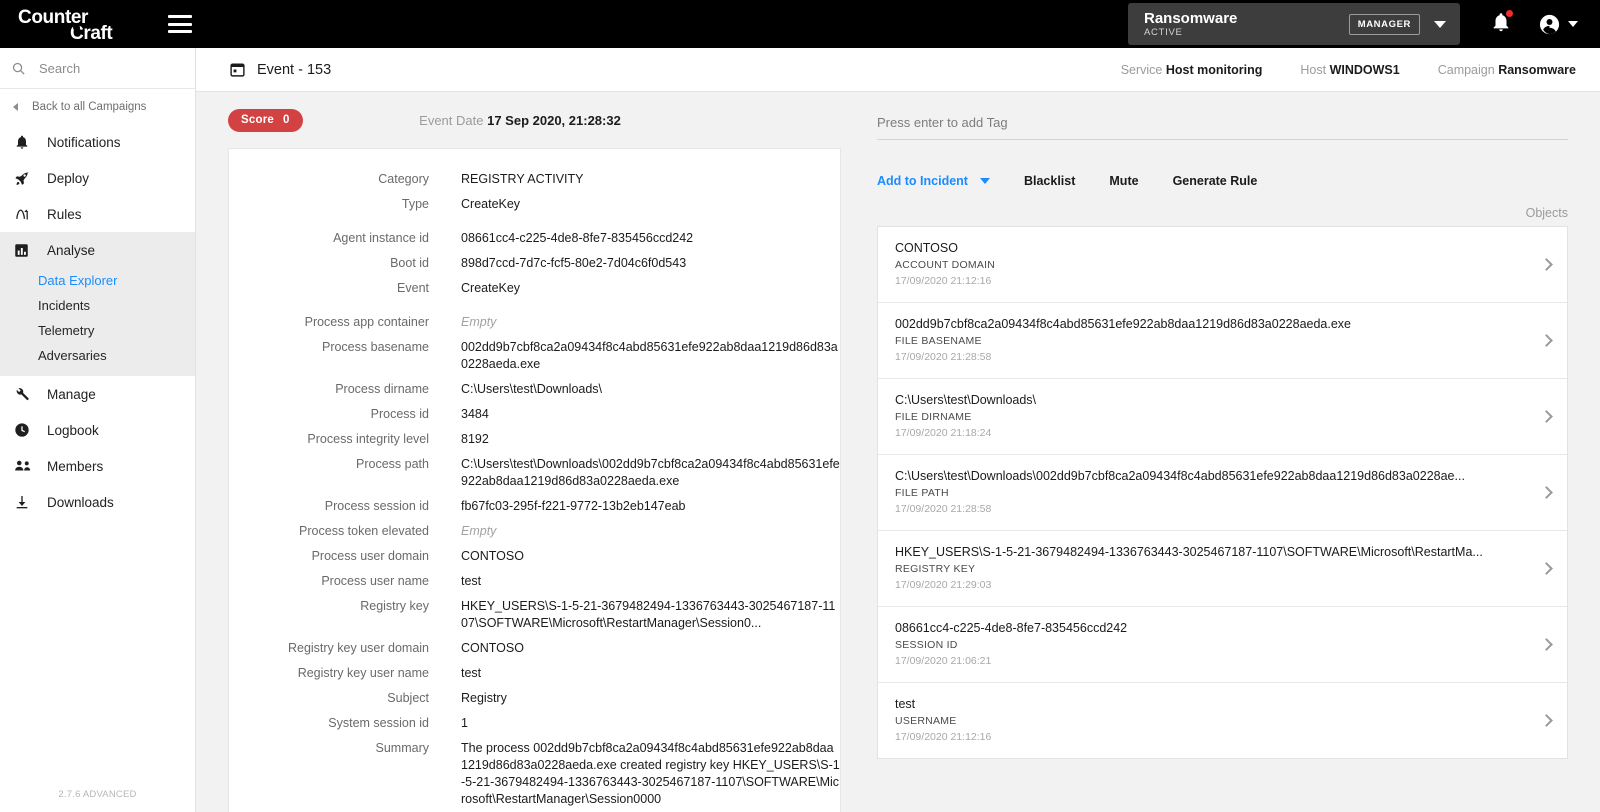 The image size is (1600, 812). Describe the element at coordinates (80, 502) in the screenshot. I see `sidebar-item-label: Downloads` at that location.